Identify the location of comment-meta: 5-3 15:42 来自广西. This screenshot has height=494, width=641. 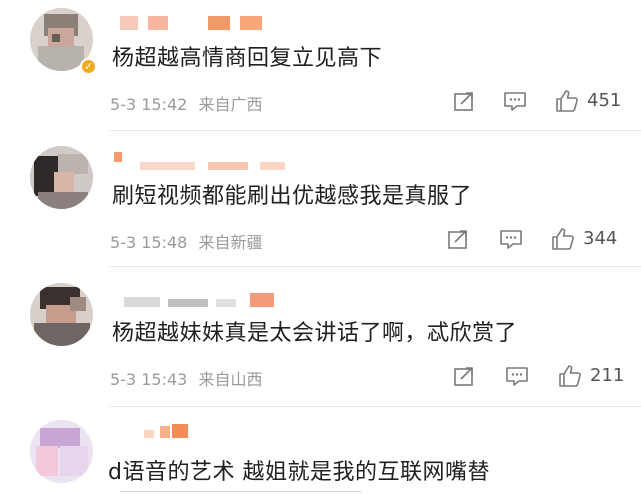
(186, 103).